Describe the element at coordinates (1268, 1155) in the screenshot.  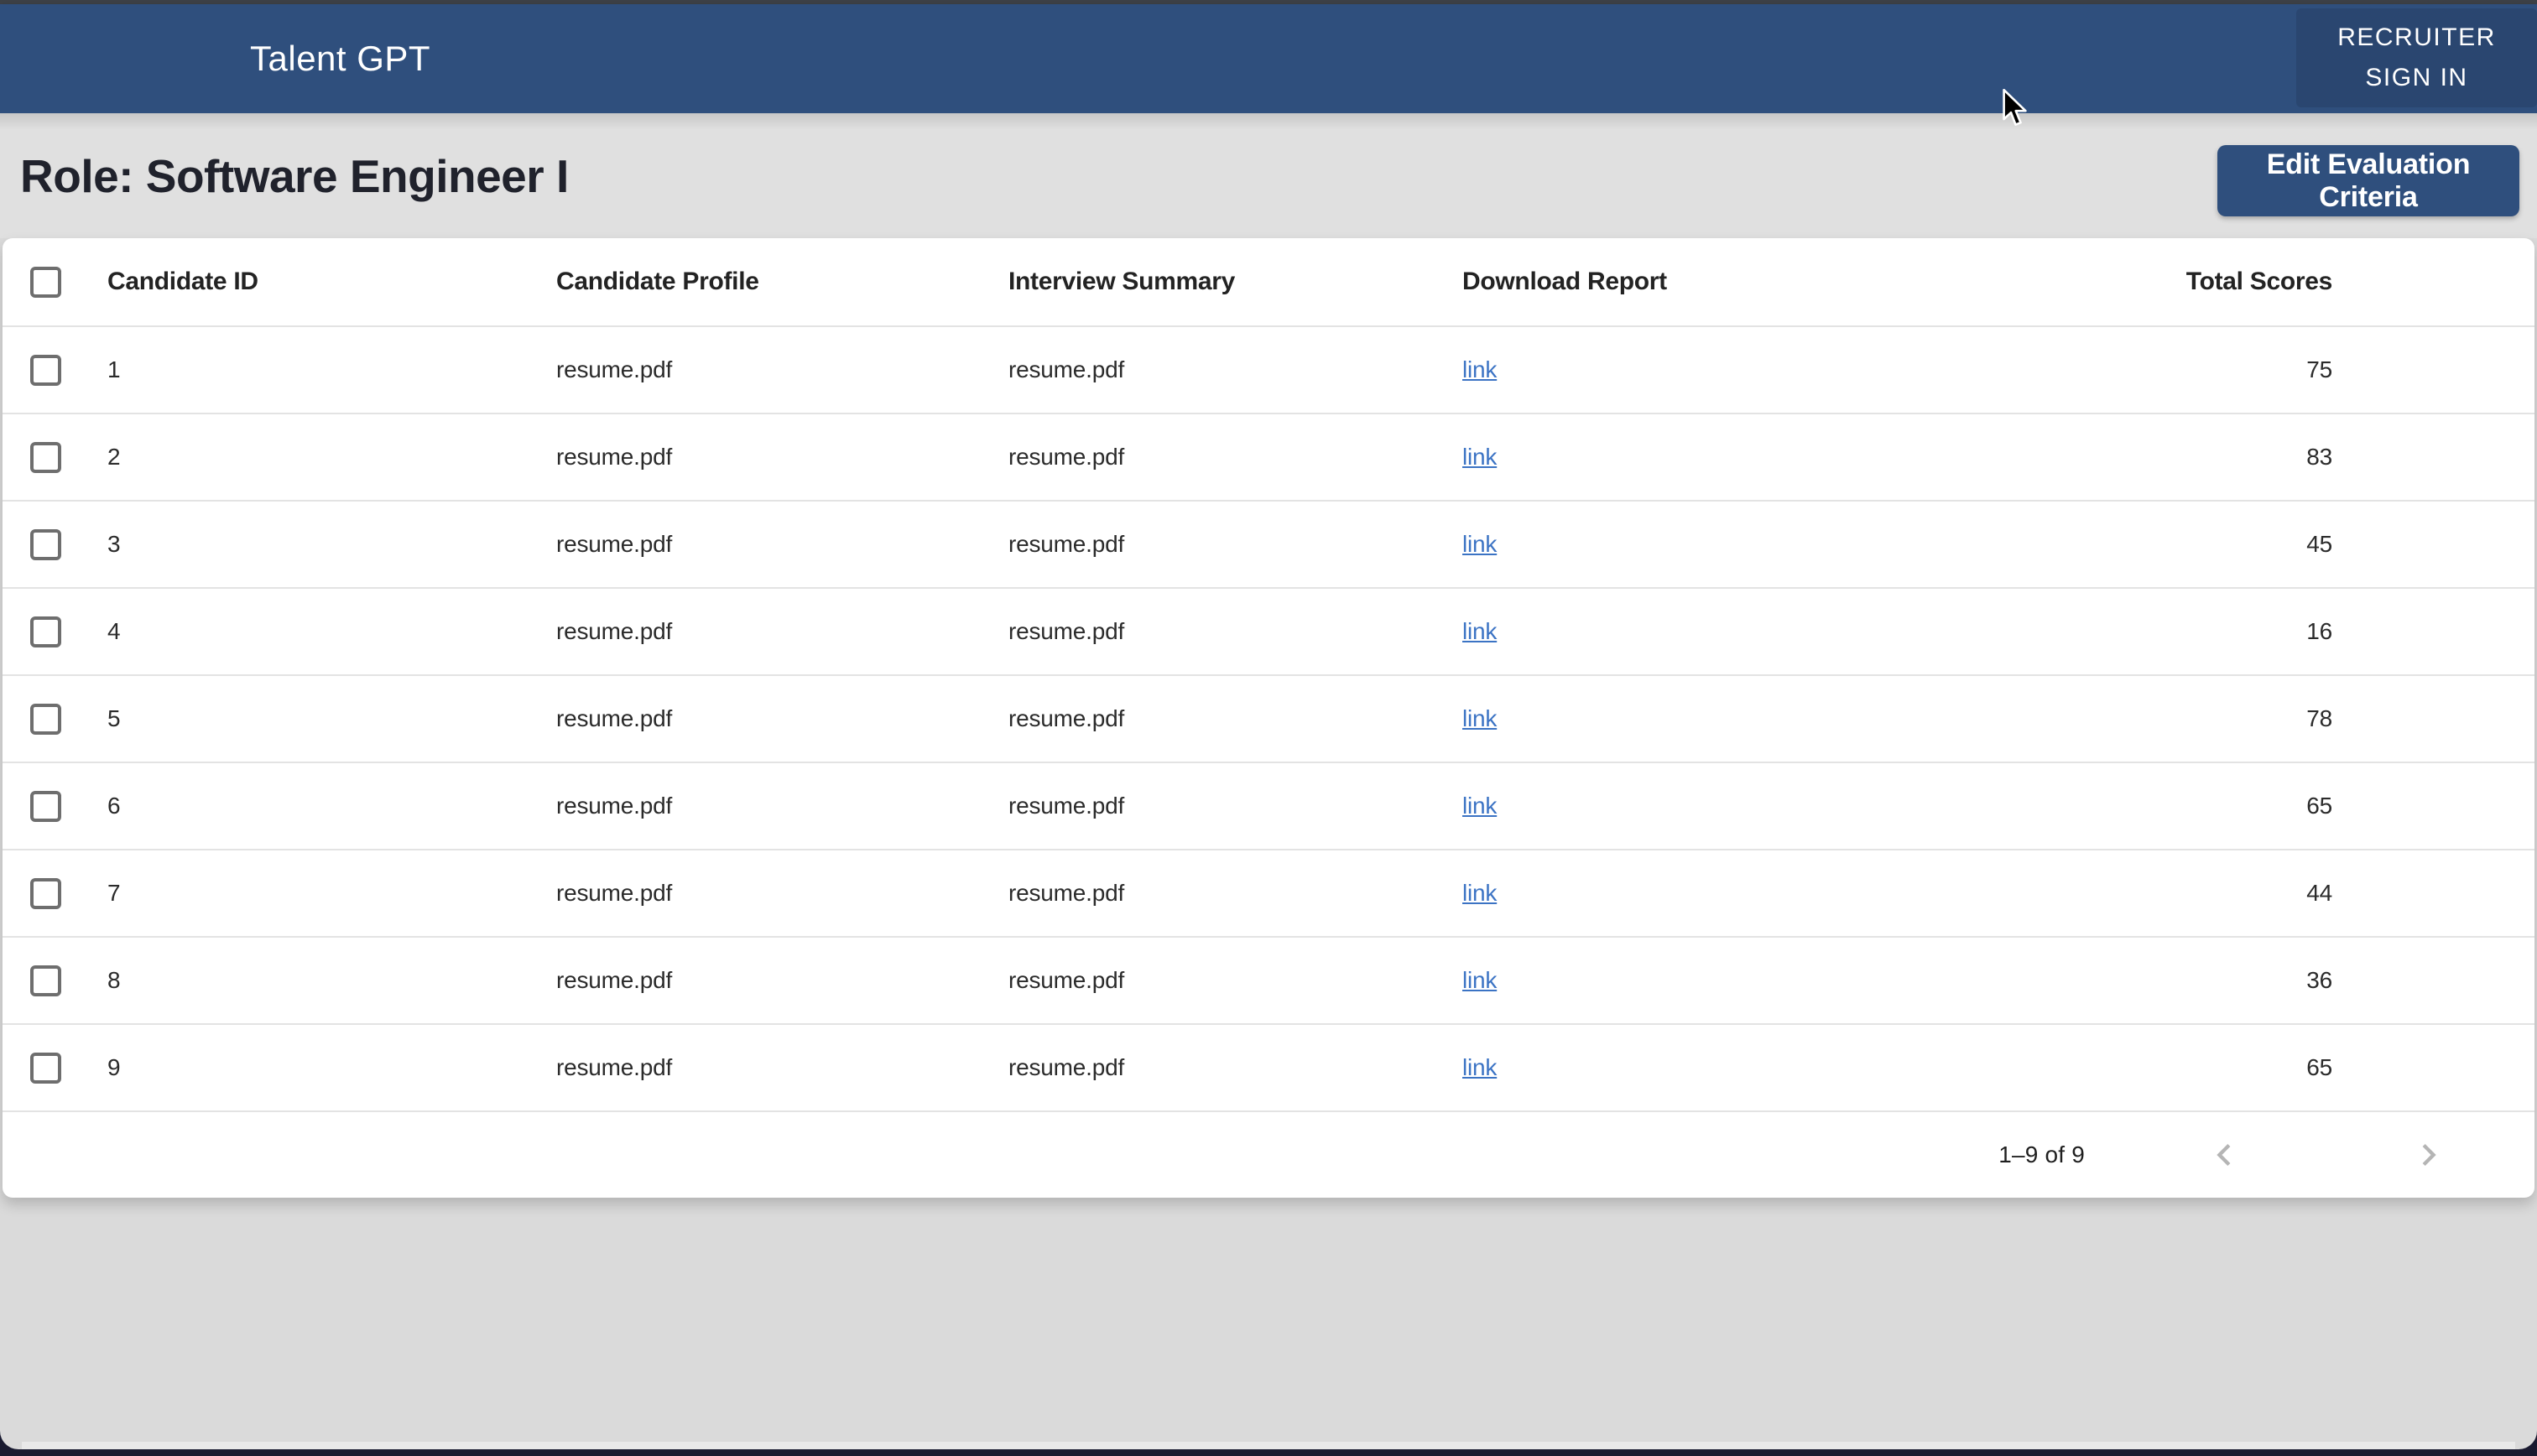
I see `pagination-row: 1–9 of 9` at that location.